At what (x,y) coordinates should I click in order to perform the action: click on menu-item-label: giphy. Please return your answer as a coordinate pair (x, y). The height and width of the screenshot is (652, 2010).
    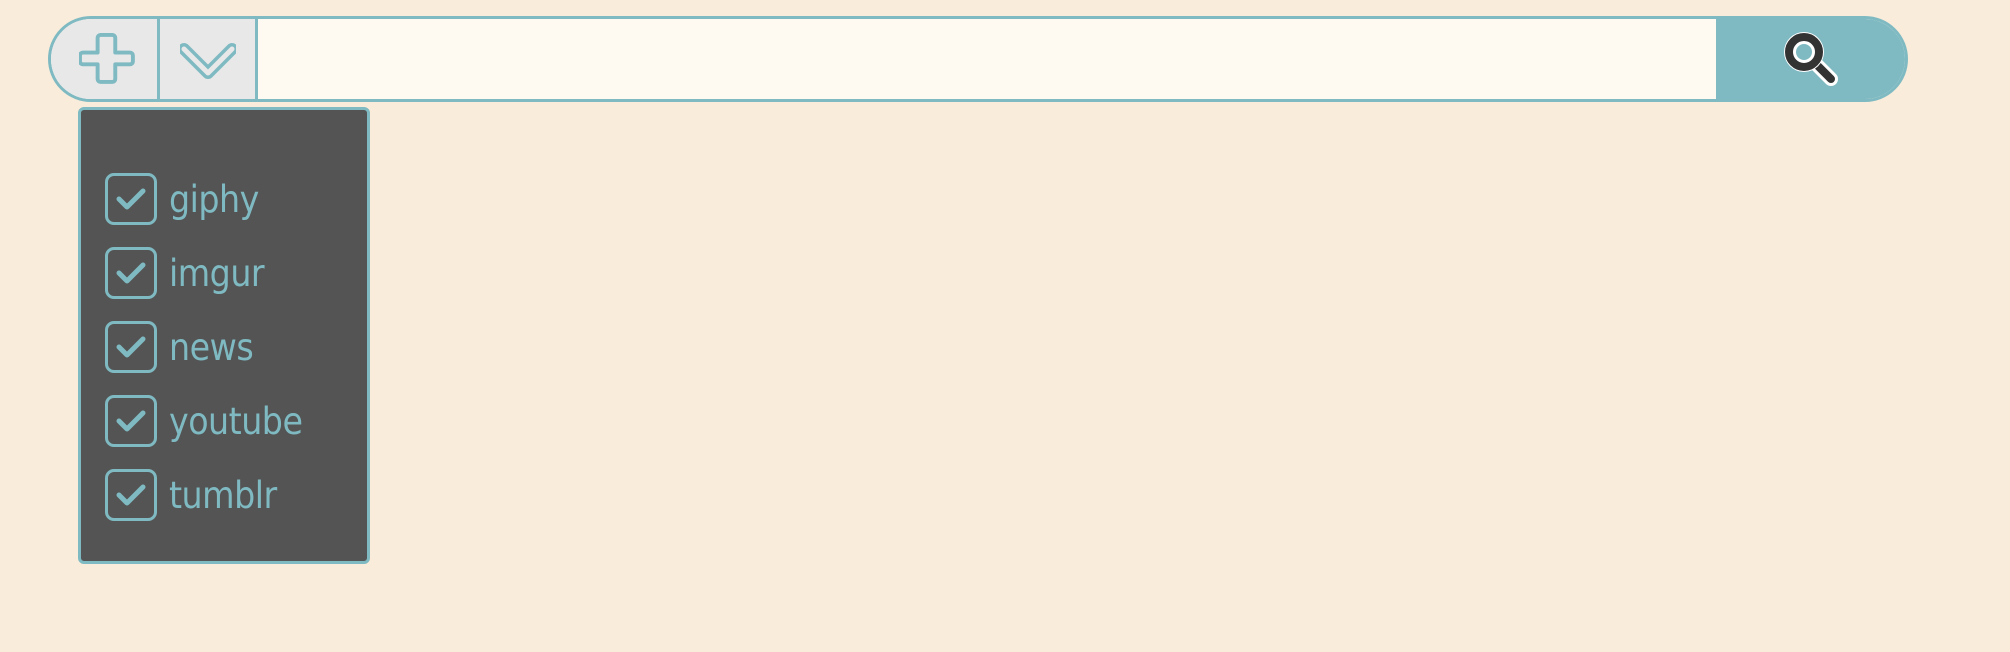
    Looking at the image, I should click on (214, 199).